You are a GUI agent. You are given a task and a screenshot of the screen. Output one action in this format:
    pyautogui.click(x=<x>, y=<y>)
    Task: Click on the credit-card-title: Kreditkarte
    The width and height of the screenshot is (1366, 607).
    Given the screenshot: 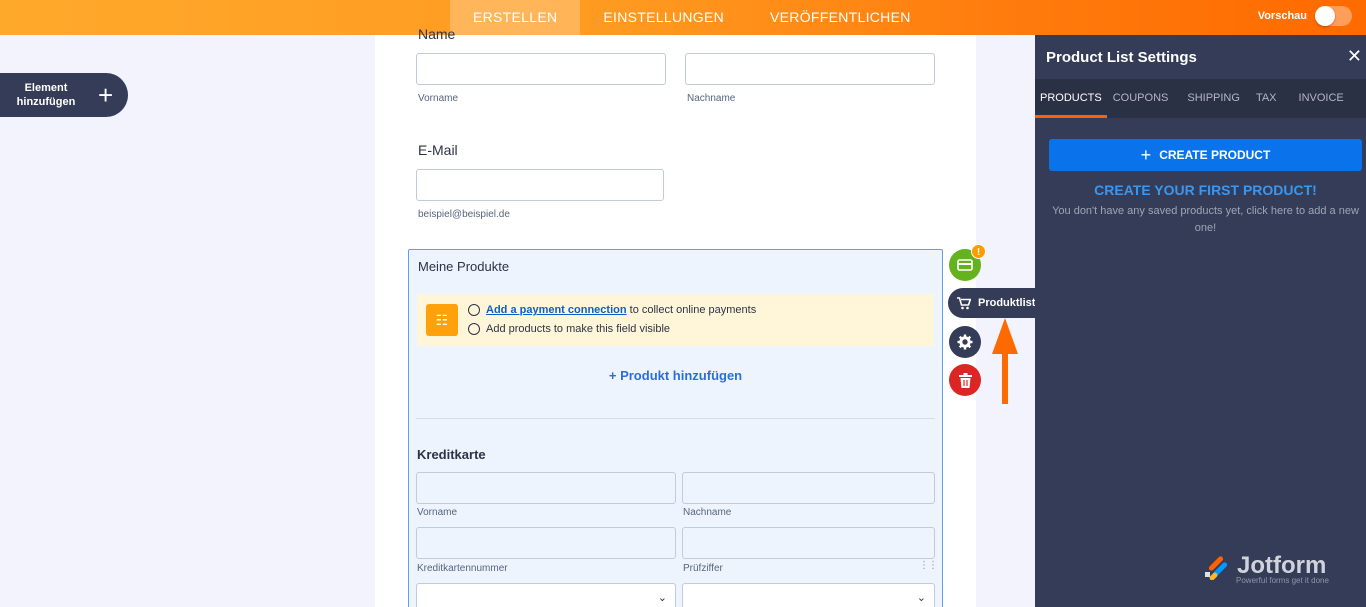 What is the action you would take?
    pyautogui.click(x=451, y=454)
    